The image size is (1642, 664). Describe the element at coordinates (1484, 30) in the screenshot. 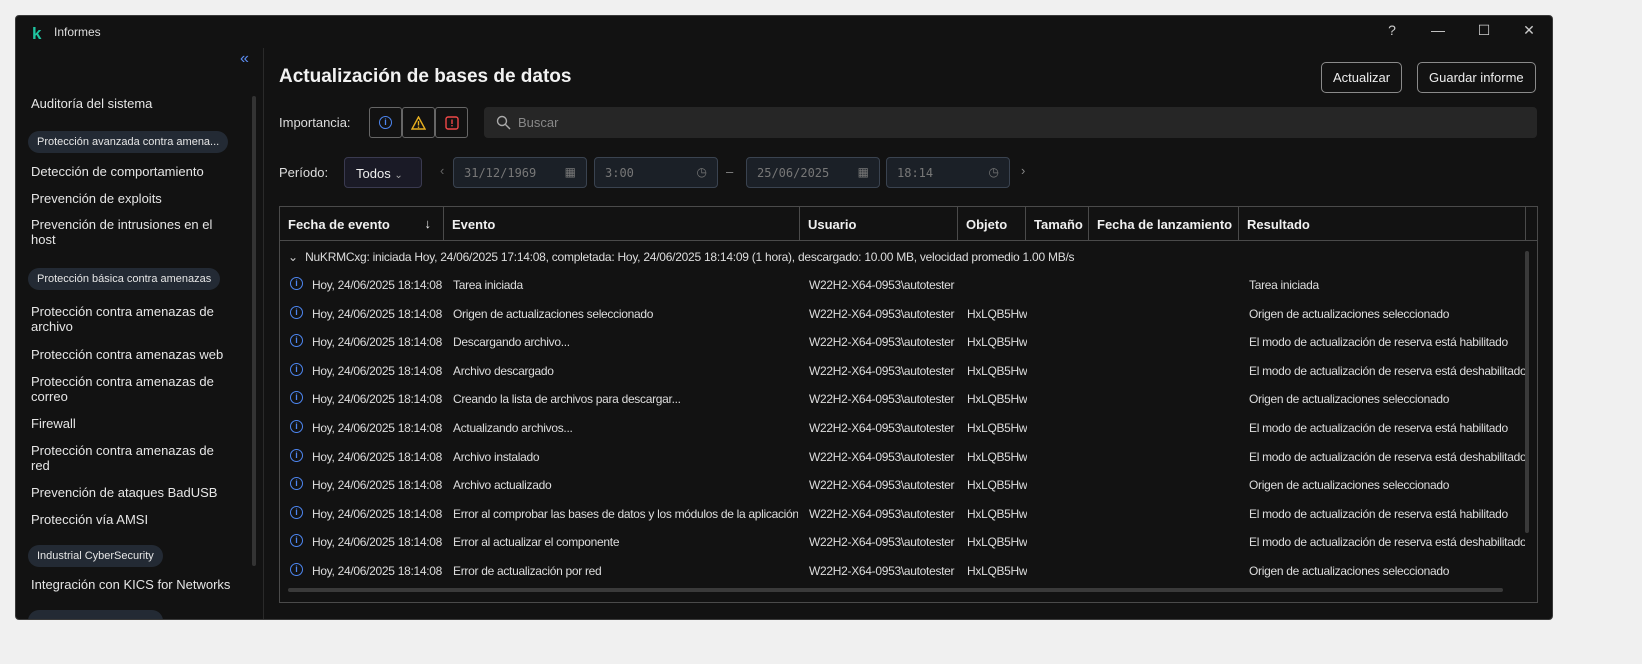

I see `maximize-button: ☐` at that location.